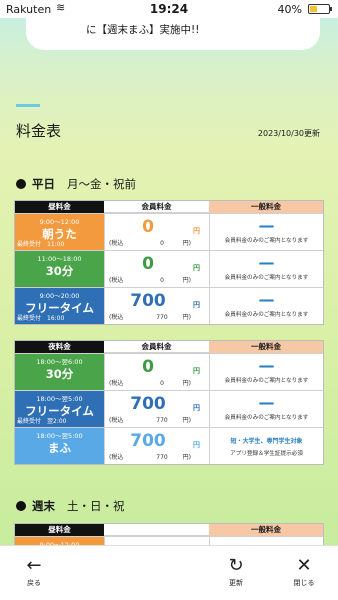  I want to click on close-button: ✕ 閉じる, so click(304, 572).